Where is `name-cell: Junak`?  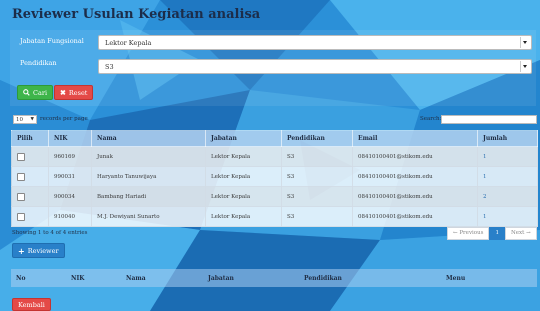 name-cell: Junak is located at coordinates (148, 156).